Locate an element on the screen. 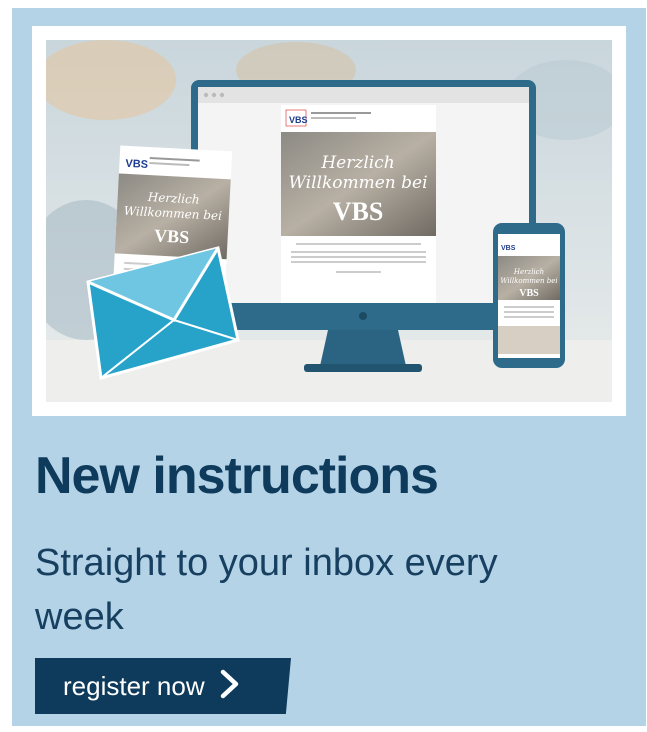 This screenshot has width=647, height=732. phone-greeting-2: Willkommen bei is located at coordinates (528, 281).